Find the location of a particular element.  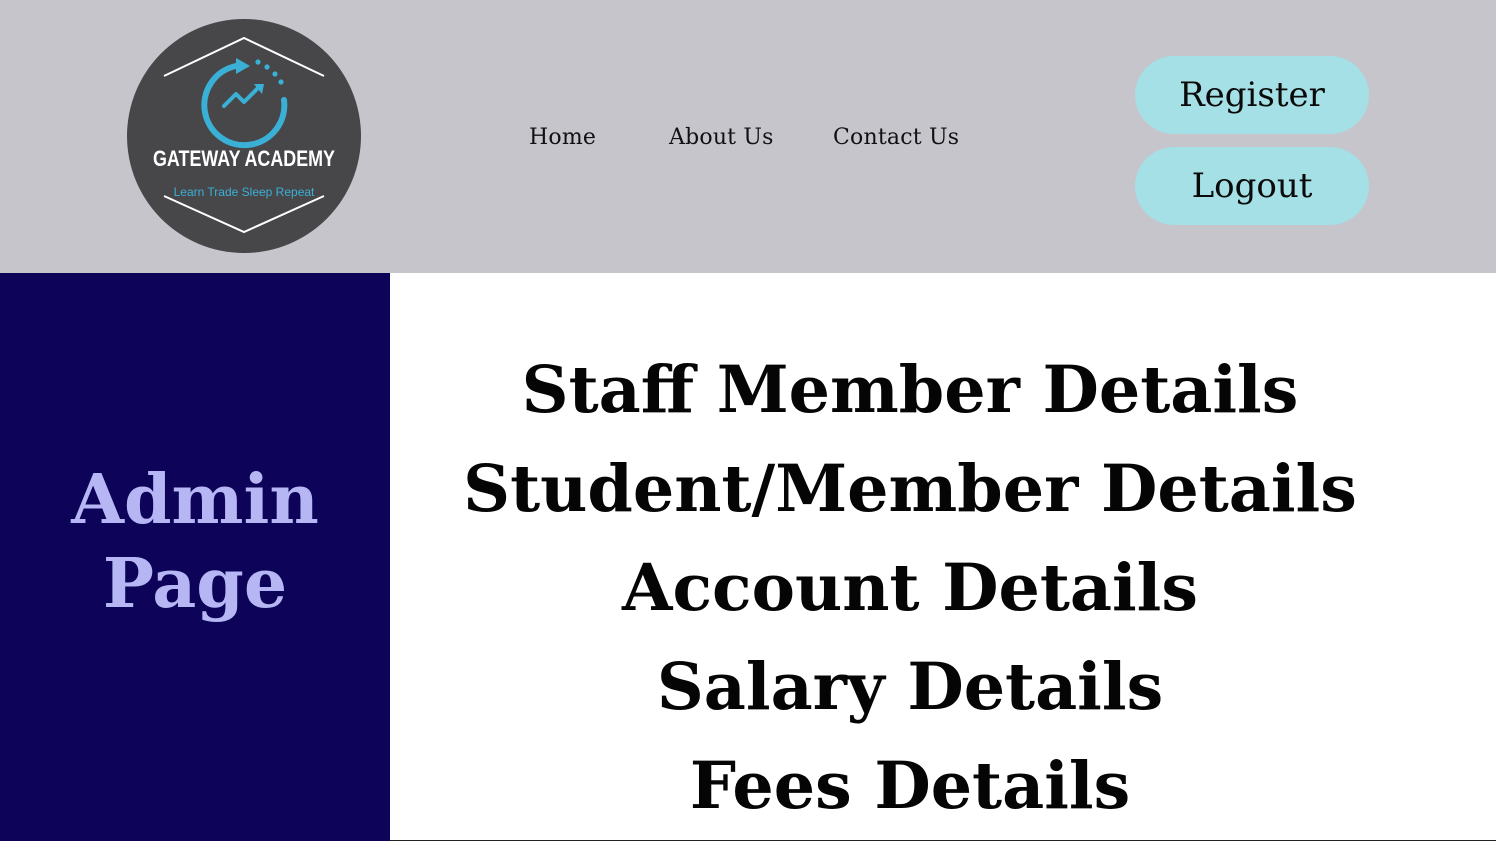

gateway-academy-logo: GATEWAY ACADEMY Learn Trade Sleep Repeat is located at coordinates (244, 136).